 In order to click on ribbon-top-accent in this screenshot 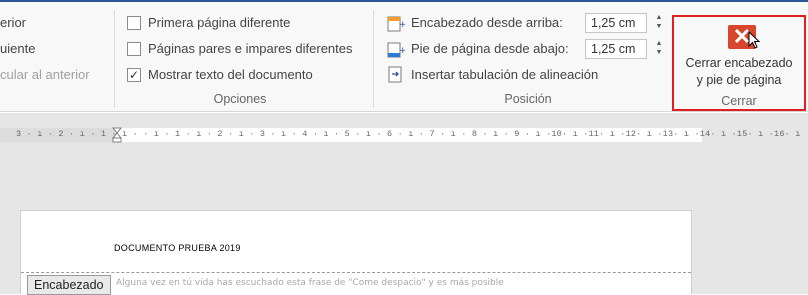, I will do `click(404, 1)`.